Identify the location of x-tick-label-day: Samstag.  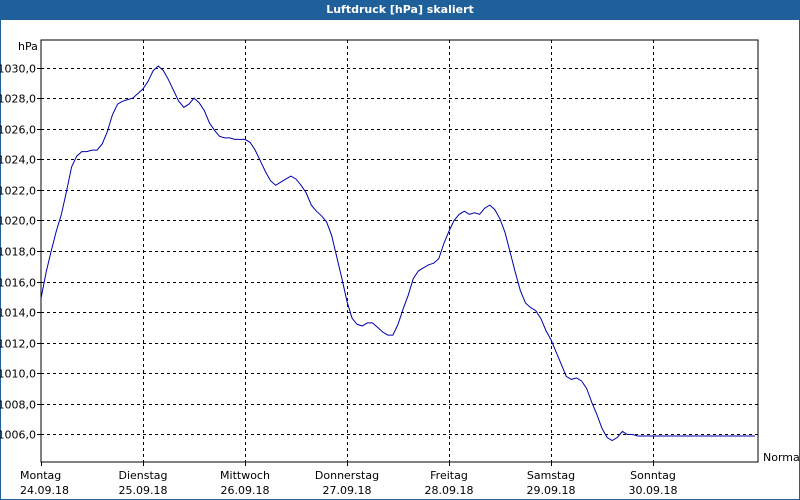
(551, 475).